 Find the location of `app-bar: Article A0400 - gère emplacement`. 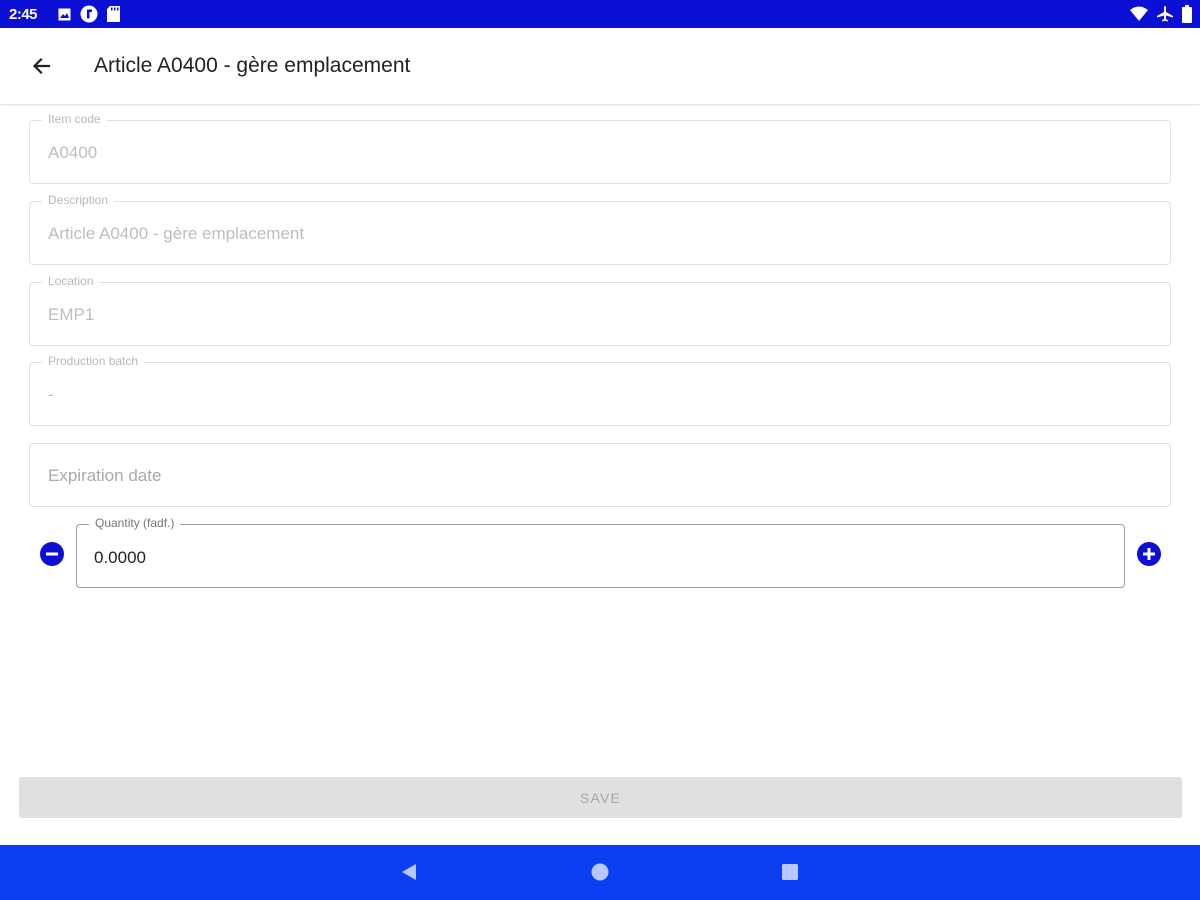

app-bar: Article A0400 - gère emplacement is located at coordinates (600, 66).